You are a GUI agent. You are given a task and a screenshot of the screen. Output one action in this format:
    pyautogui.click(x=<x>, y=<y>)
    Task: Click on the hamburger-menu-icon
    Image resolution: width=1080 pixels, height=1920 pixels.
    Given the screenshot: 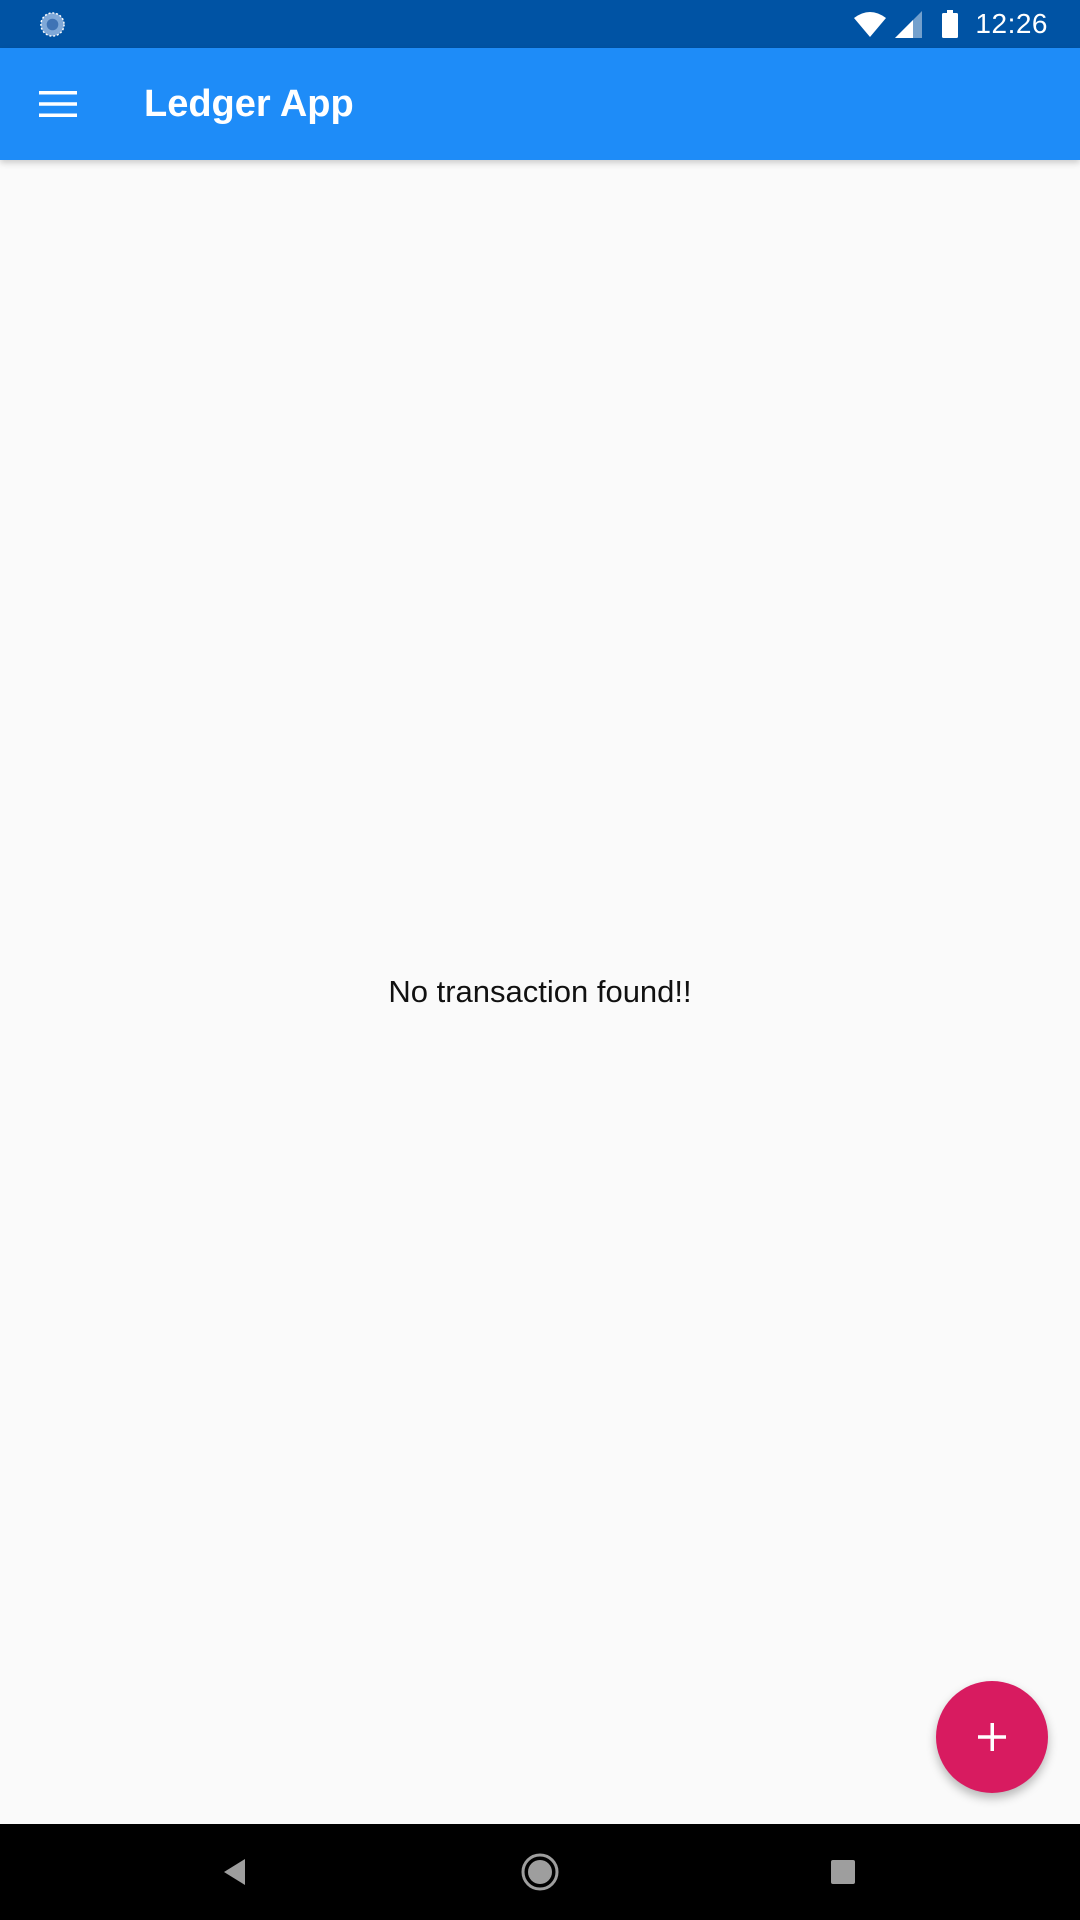 What is the action you would take?
    pyautogui.click(x=58, y=104)
    